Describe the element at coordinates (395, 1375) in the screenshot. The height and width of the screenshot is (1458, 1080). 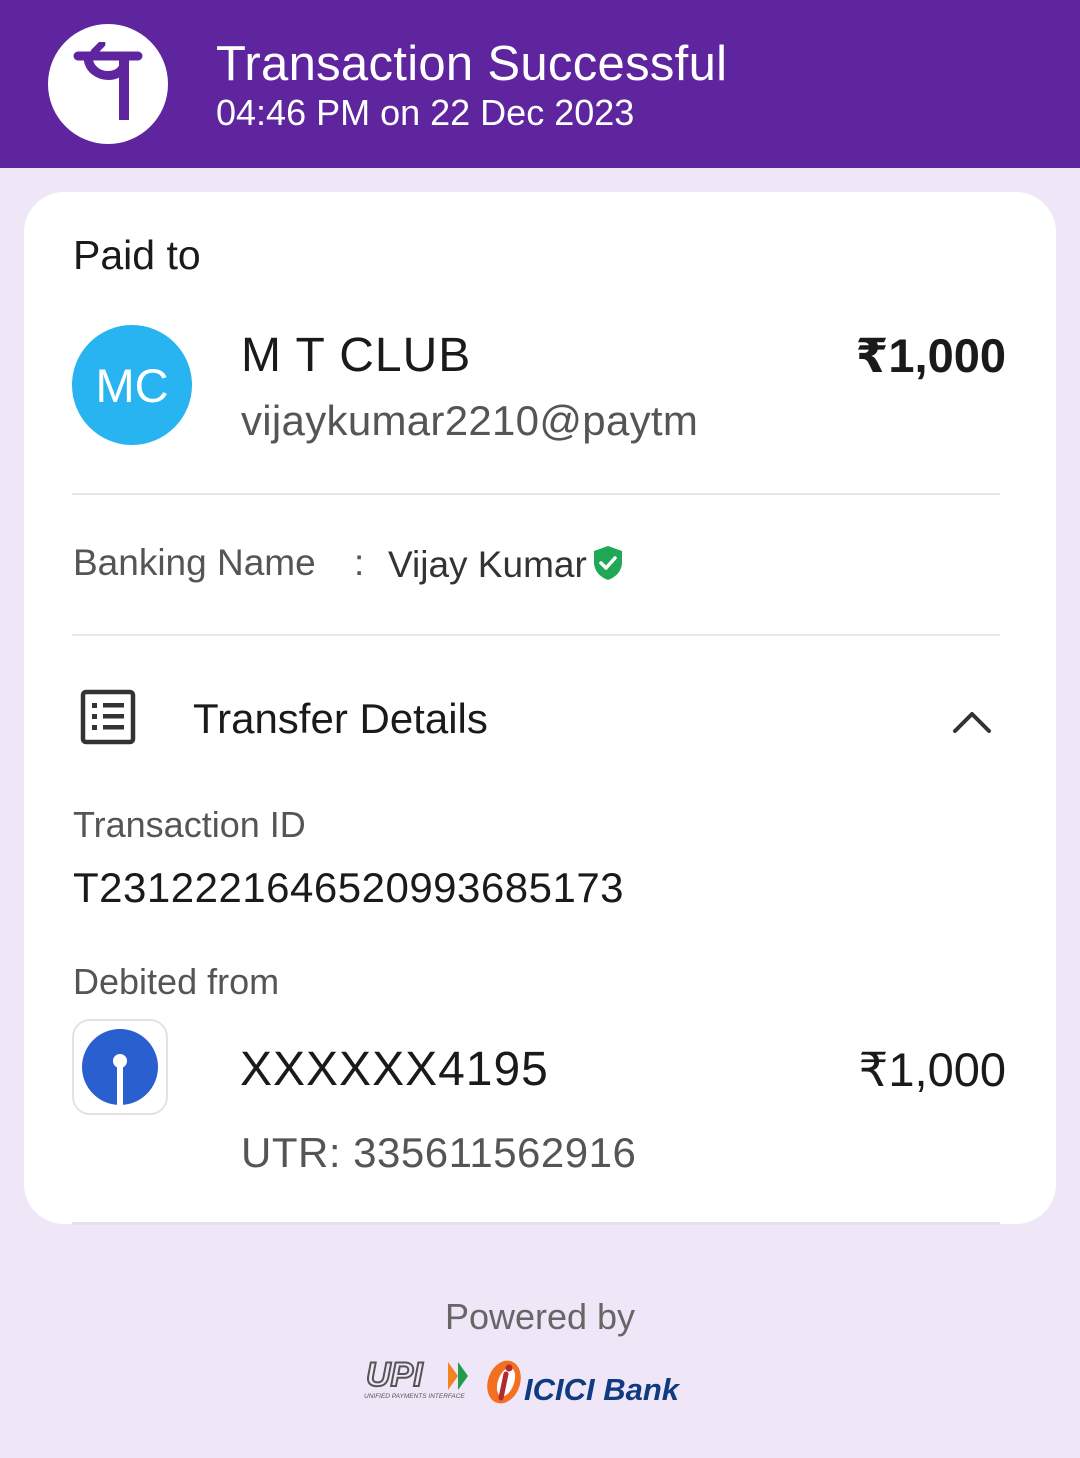
I see `upi-logo-text: UPI` at that location.